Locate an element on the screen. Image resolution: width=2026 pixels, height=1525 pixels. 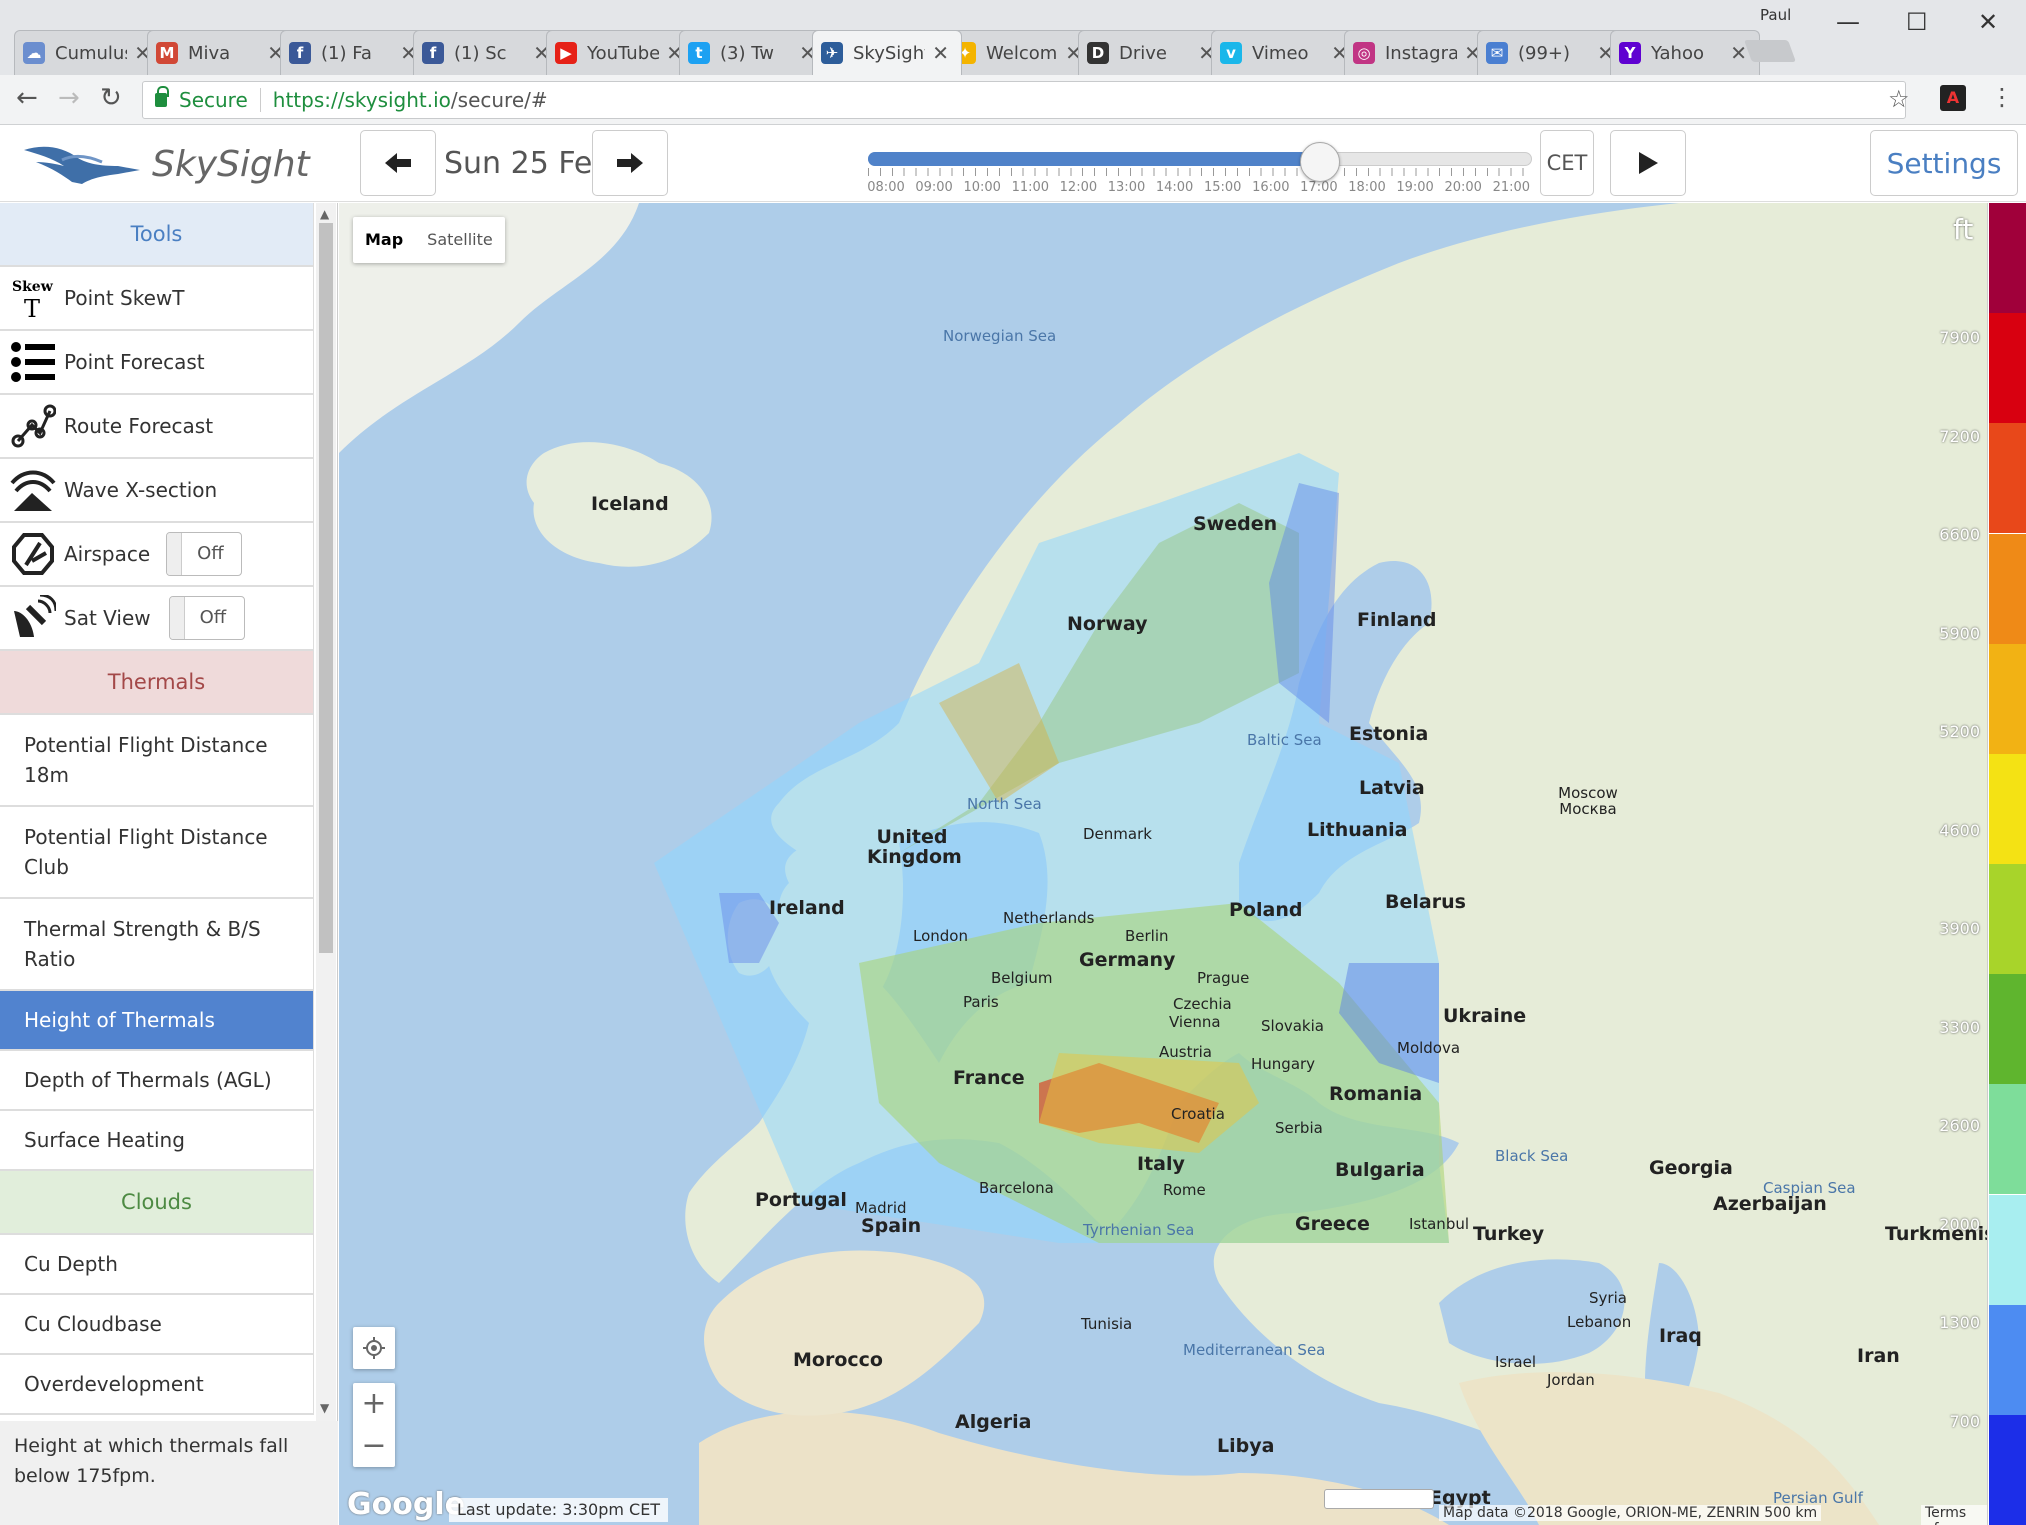
timezone-button: CET is located at coordinates (1567, 163).